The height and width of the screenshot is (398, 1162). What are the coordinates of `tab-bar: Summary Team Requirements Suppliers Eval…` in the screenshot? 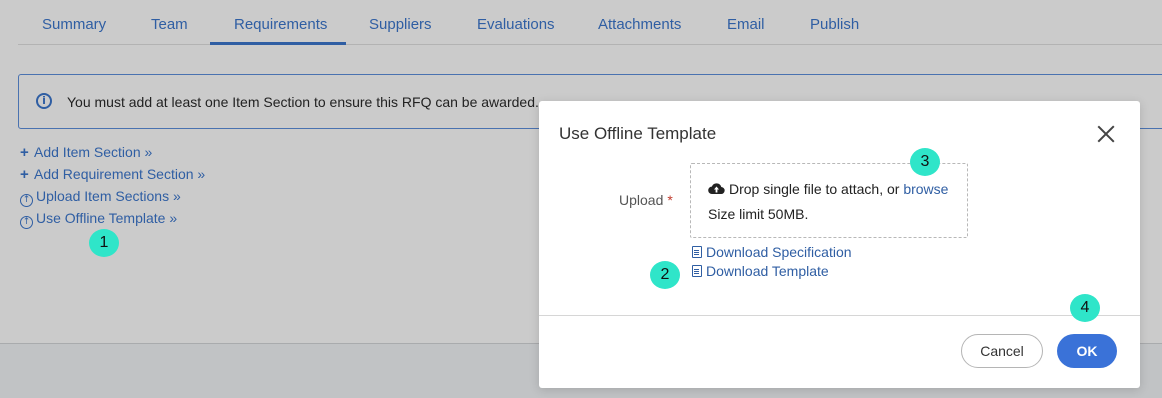 It's located at (590, 22).